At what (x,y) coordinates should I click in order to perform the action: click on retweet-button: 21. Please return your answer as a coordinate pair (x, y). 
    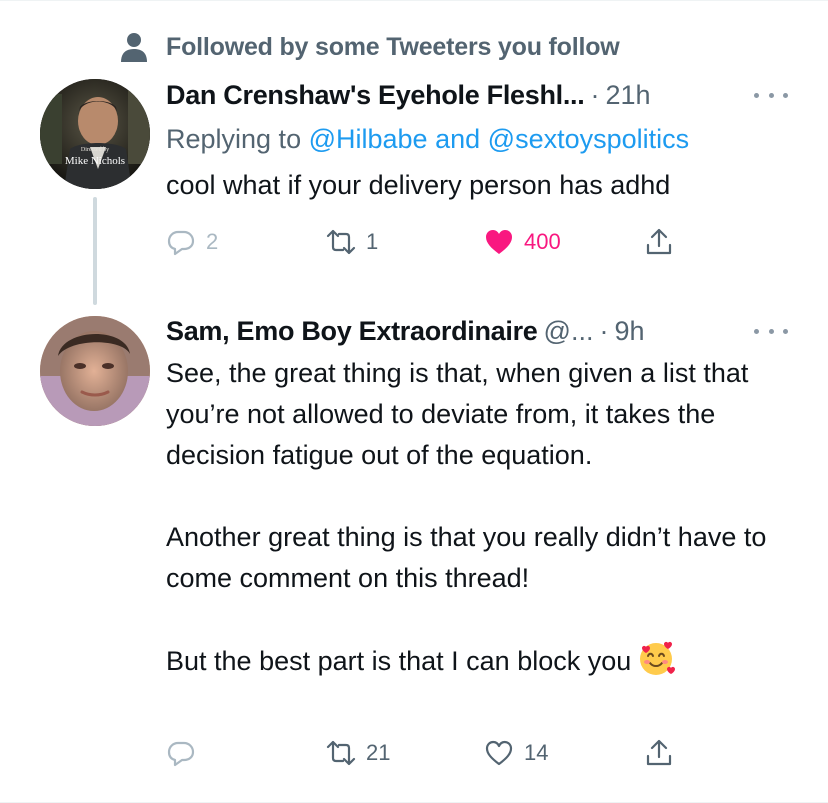
    Looking at the image, I should click on (358, 753).